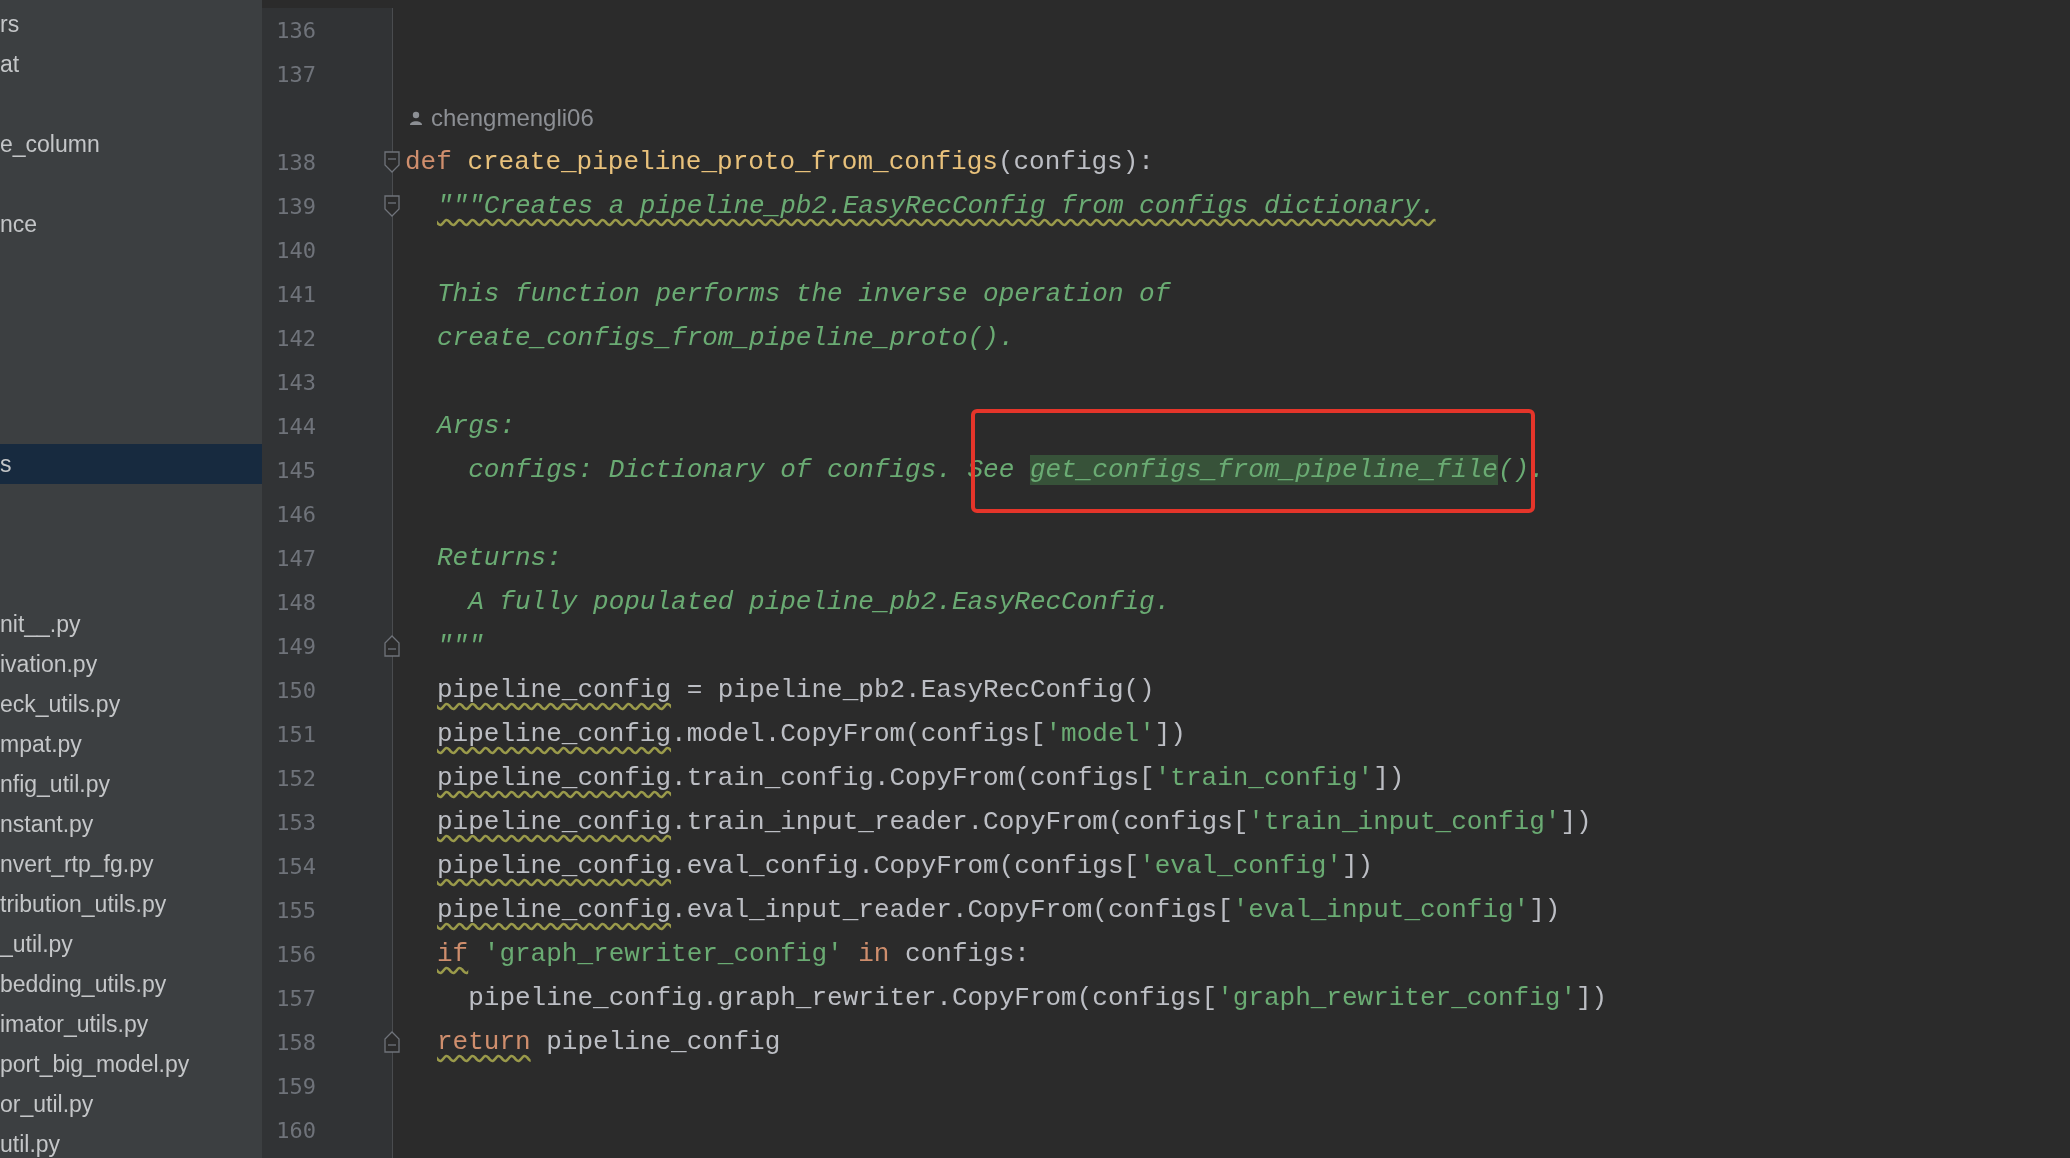  Describe the element at coordinates (296, 294) in the screenshot. I see `line-number: 141` at that location.